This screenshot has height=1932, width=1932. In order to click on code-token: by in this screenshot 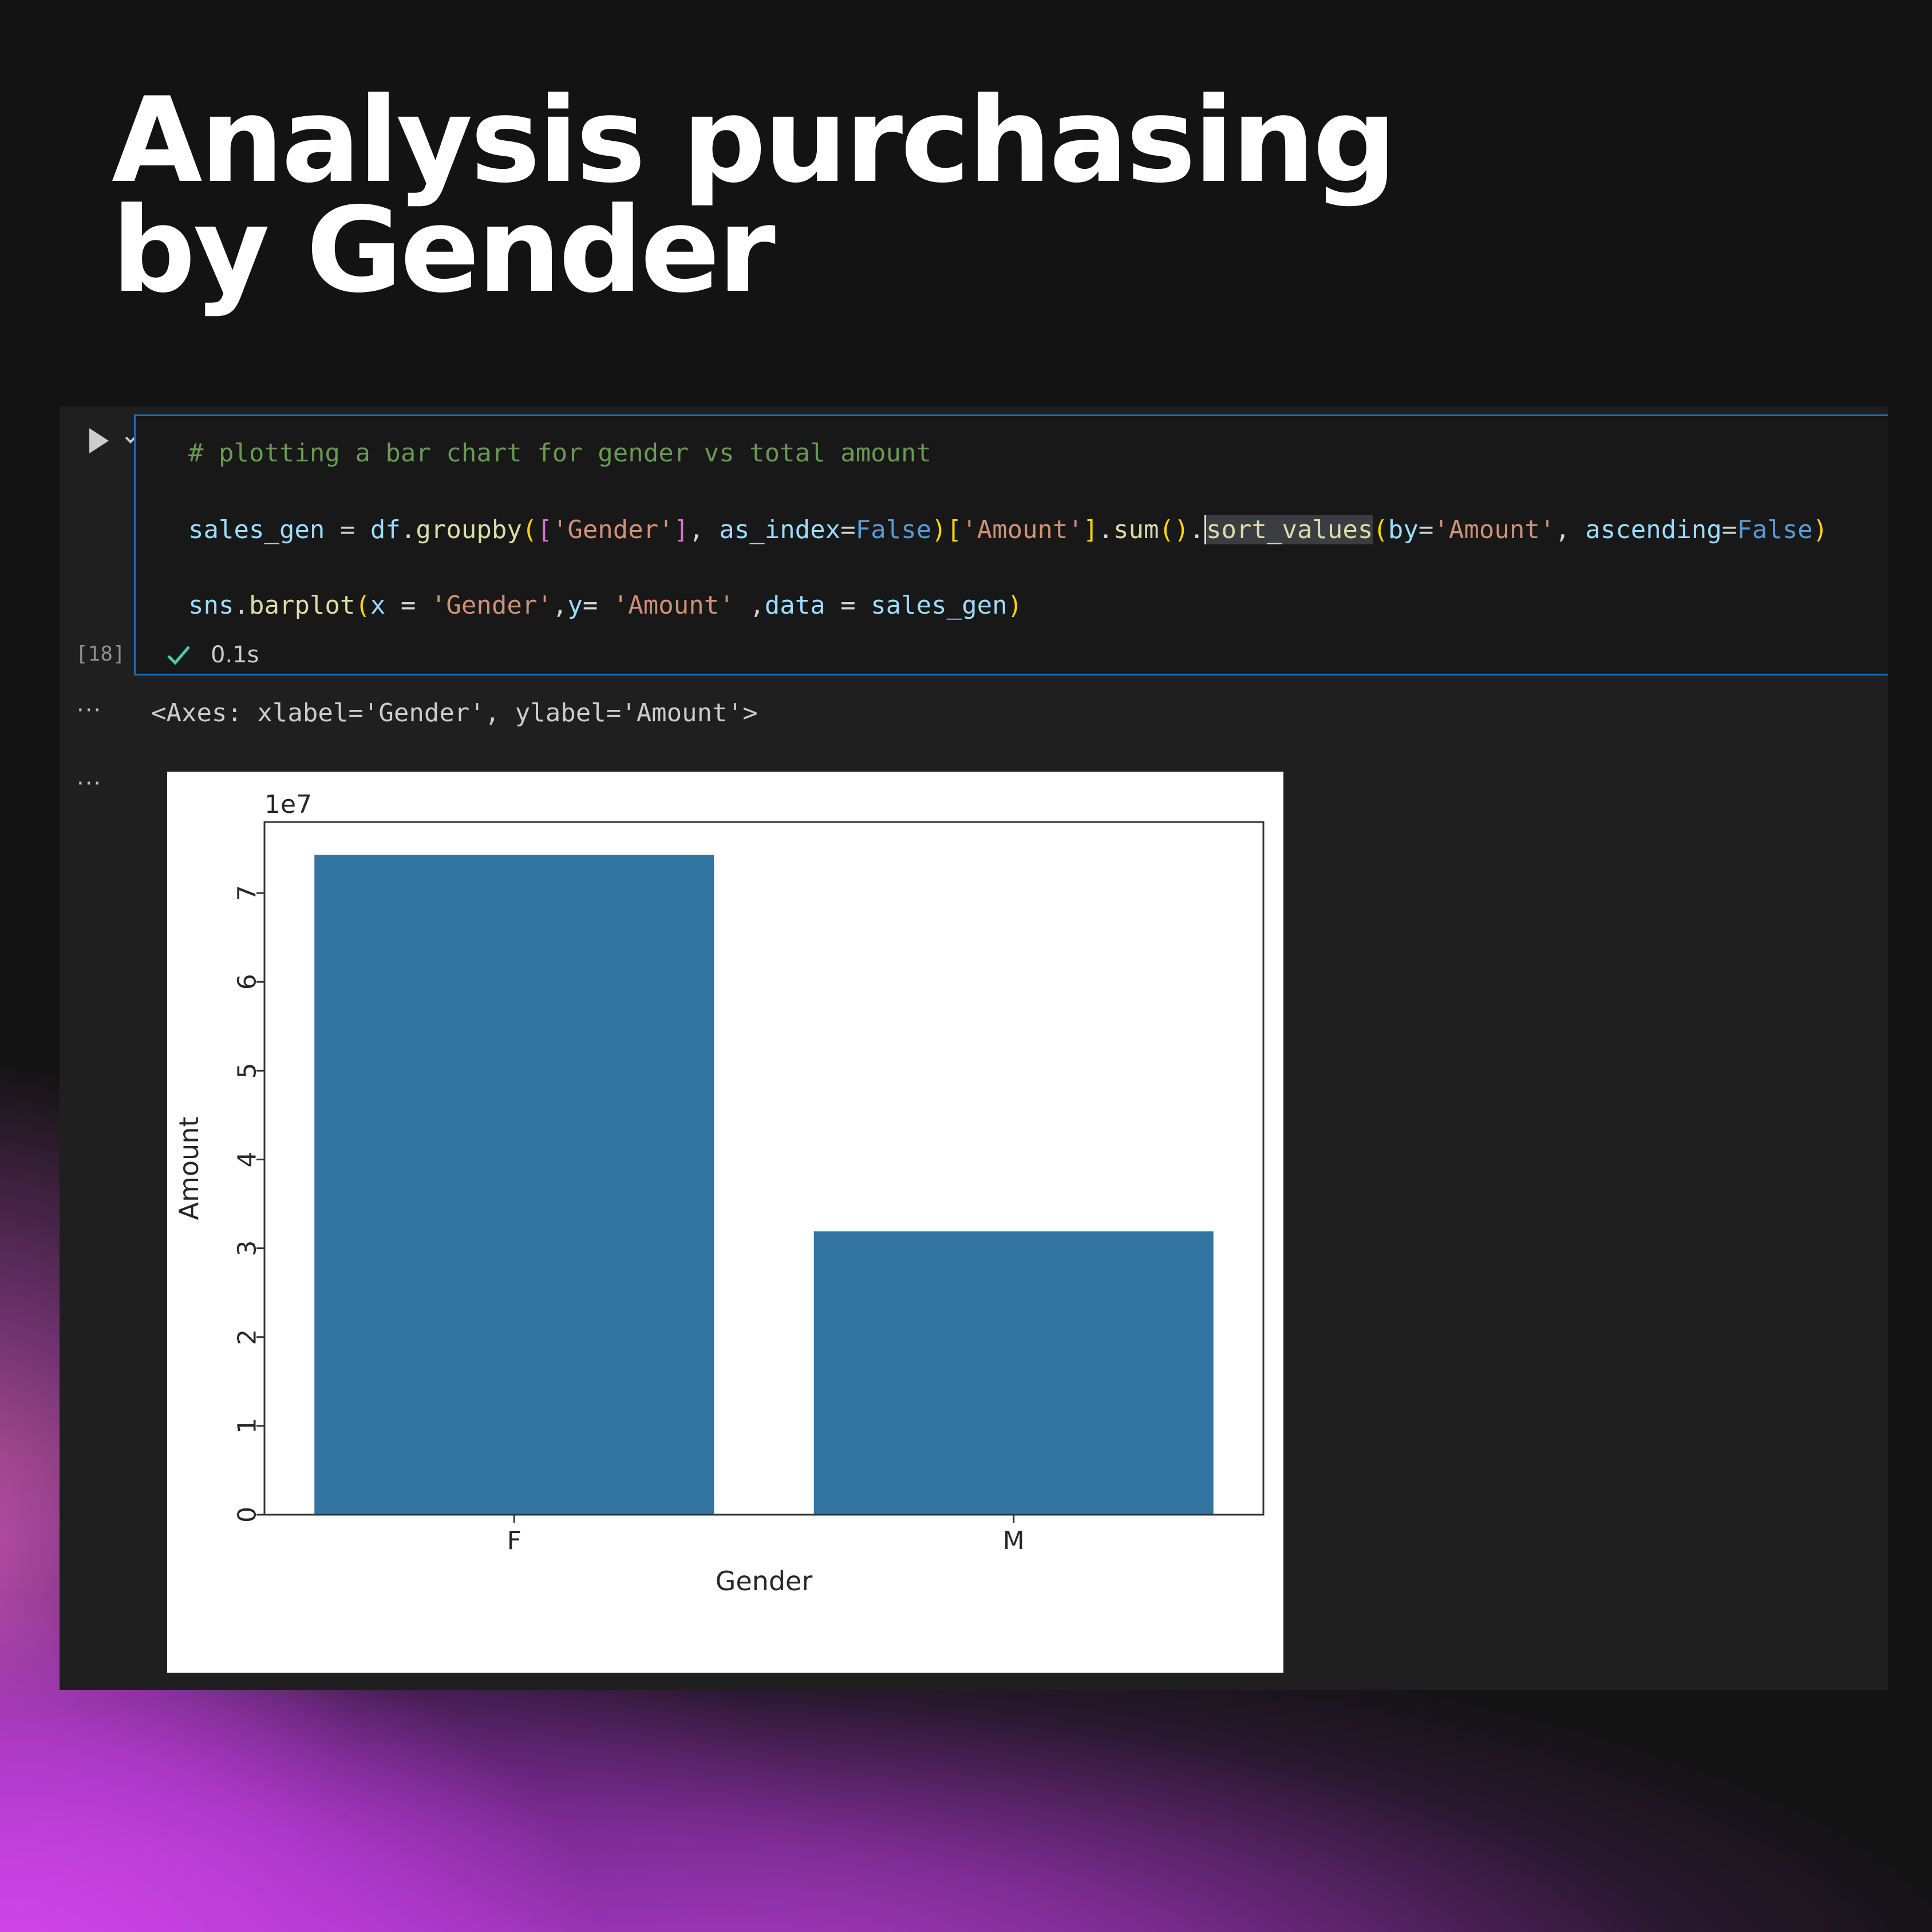, I will do `click(1403, 529)`.